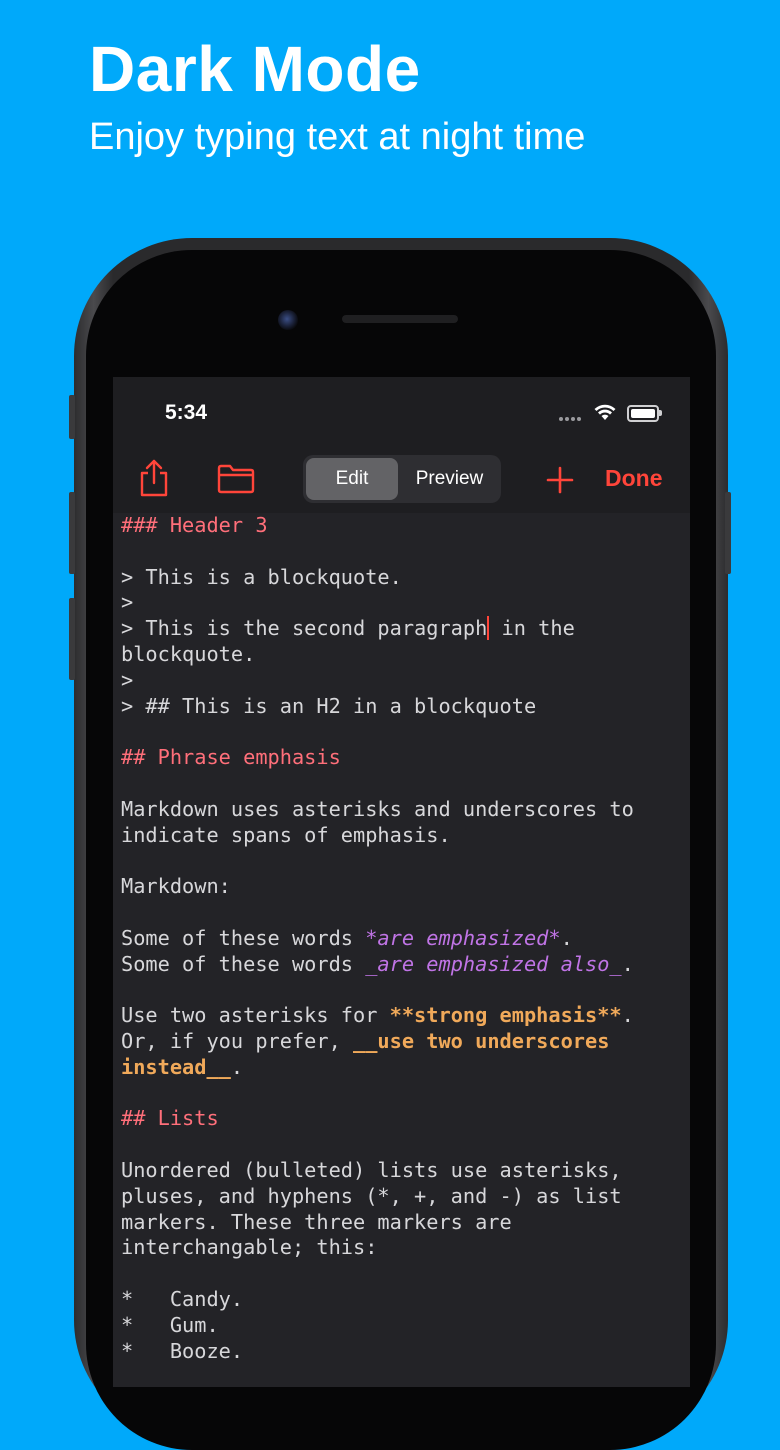  What do you see at coordinates (231, 757) in the screenshot?
I see `editor-line: ## Phrase emphasis` at bounding box center [231, 757].